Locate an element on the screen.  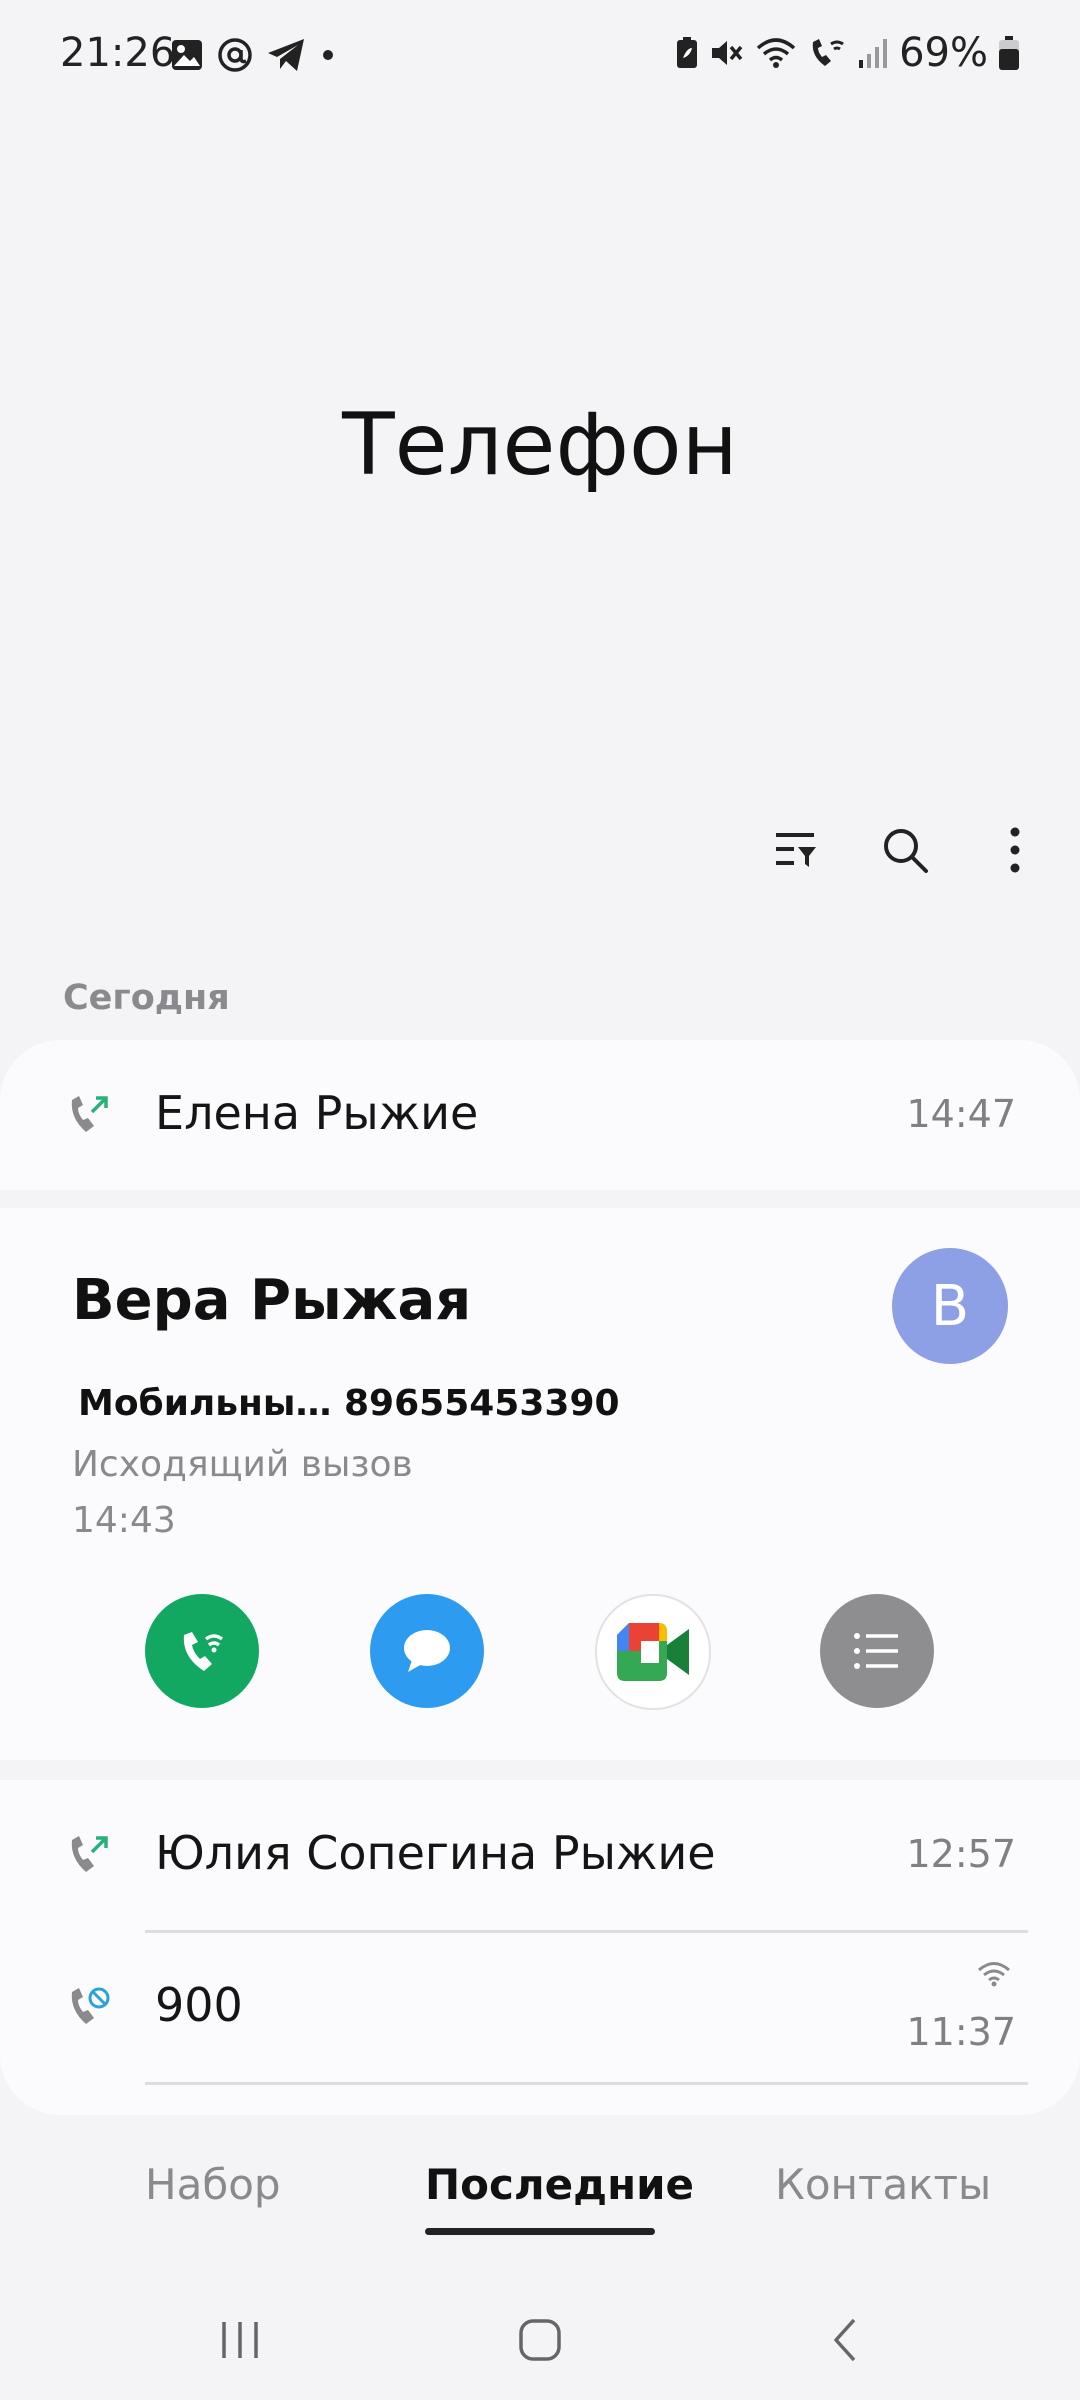
signal-icon is located at coordinates (873, 53).